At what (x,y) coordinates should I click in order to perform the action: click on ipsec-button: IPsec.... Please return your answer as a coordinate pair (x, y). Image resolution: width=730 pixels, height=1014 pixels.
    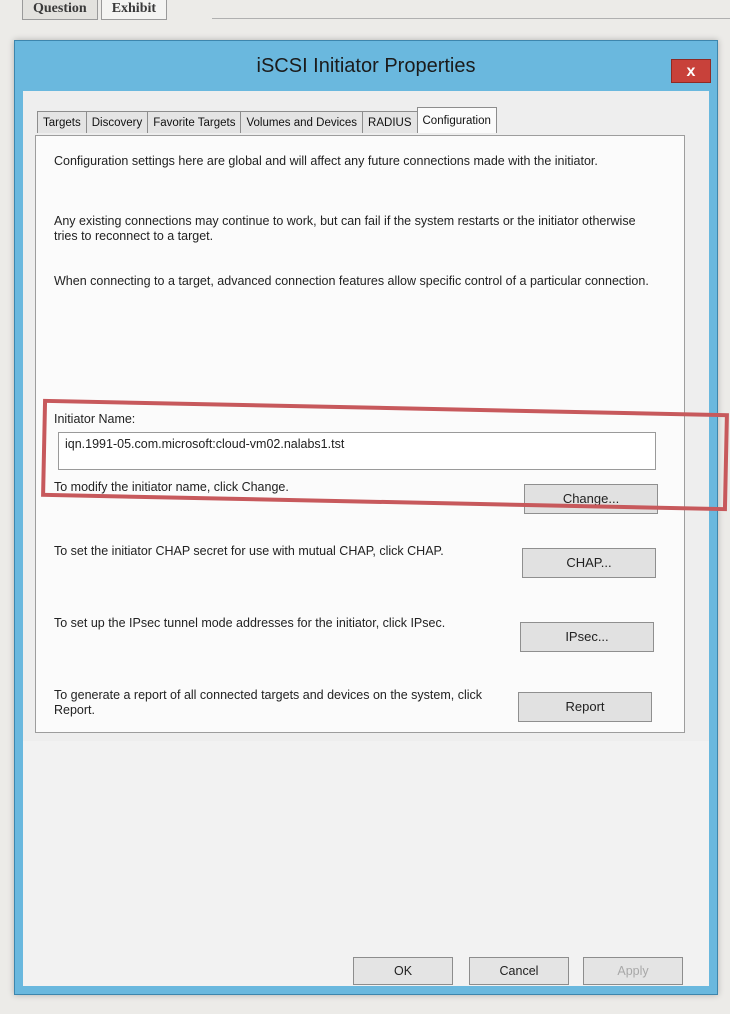
    Looking at the image, I should click on (587, 637).